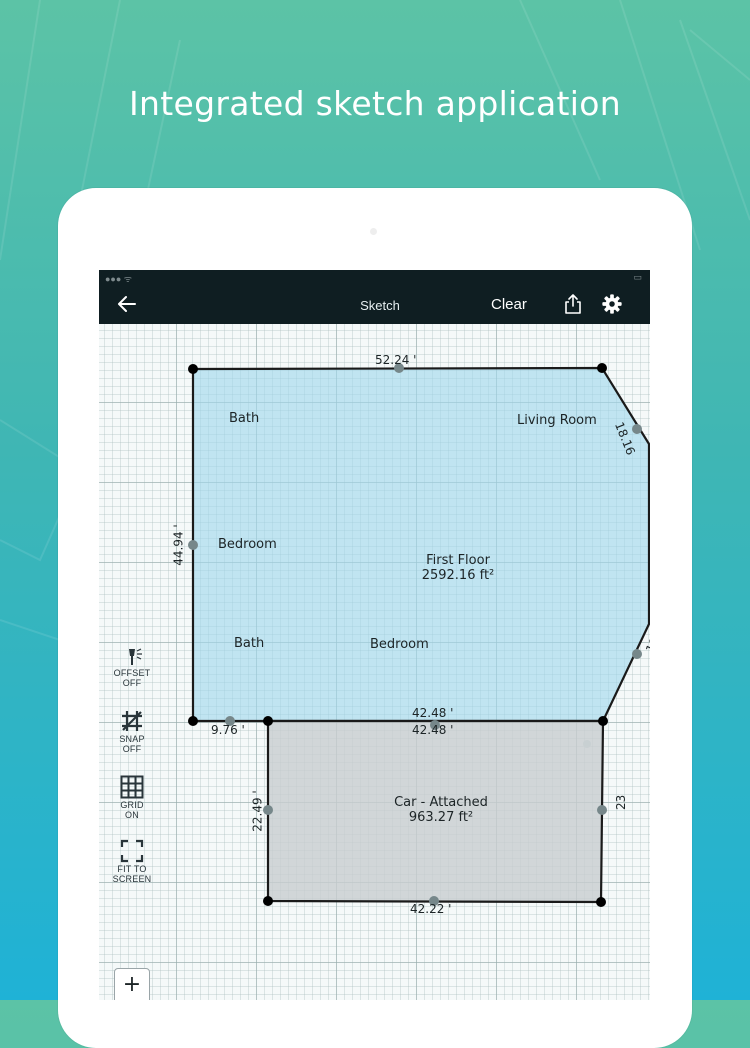 Image resolution: width=750 pixels, height=1048 pixels. What do you see at coordinates (119, 279) in the screenshot?
I see `status-carrier: ●●● ᯤ` at bounding box center [119, 279].